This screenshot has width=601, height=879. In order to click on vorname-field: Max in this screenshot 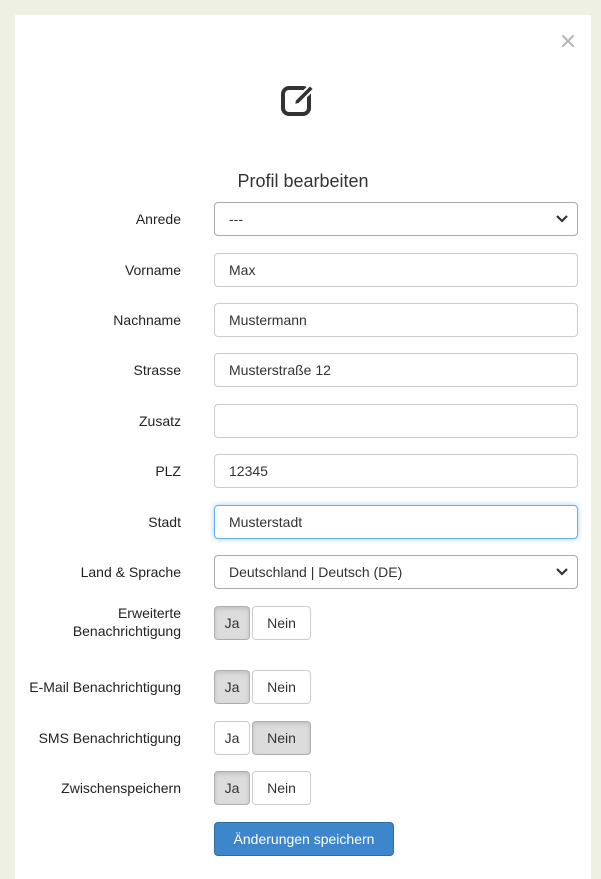, I will do `click(396, 270)`.